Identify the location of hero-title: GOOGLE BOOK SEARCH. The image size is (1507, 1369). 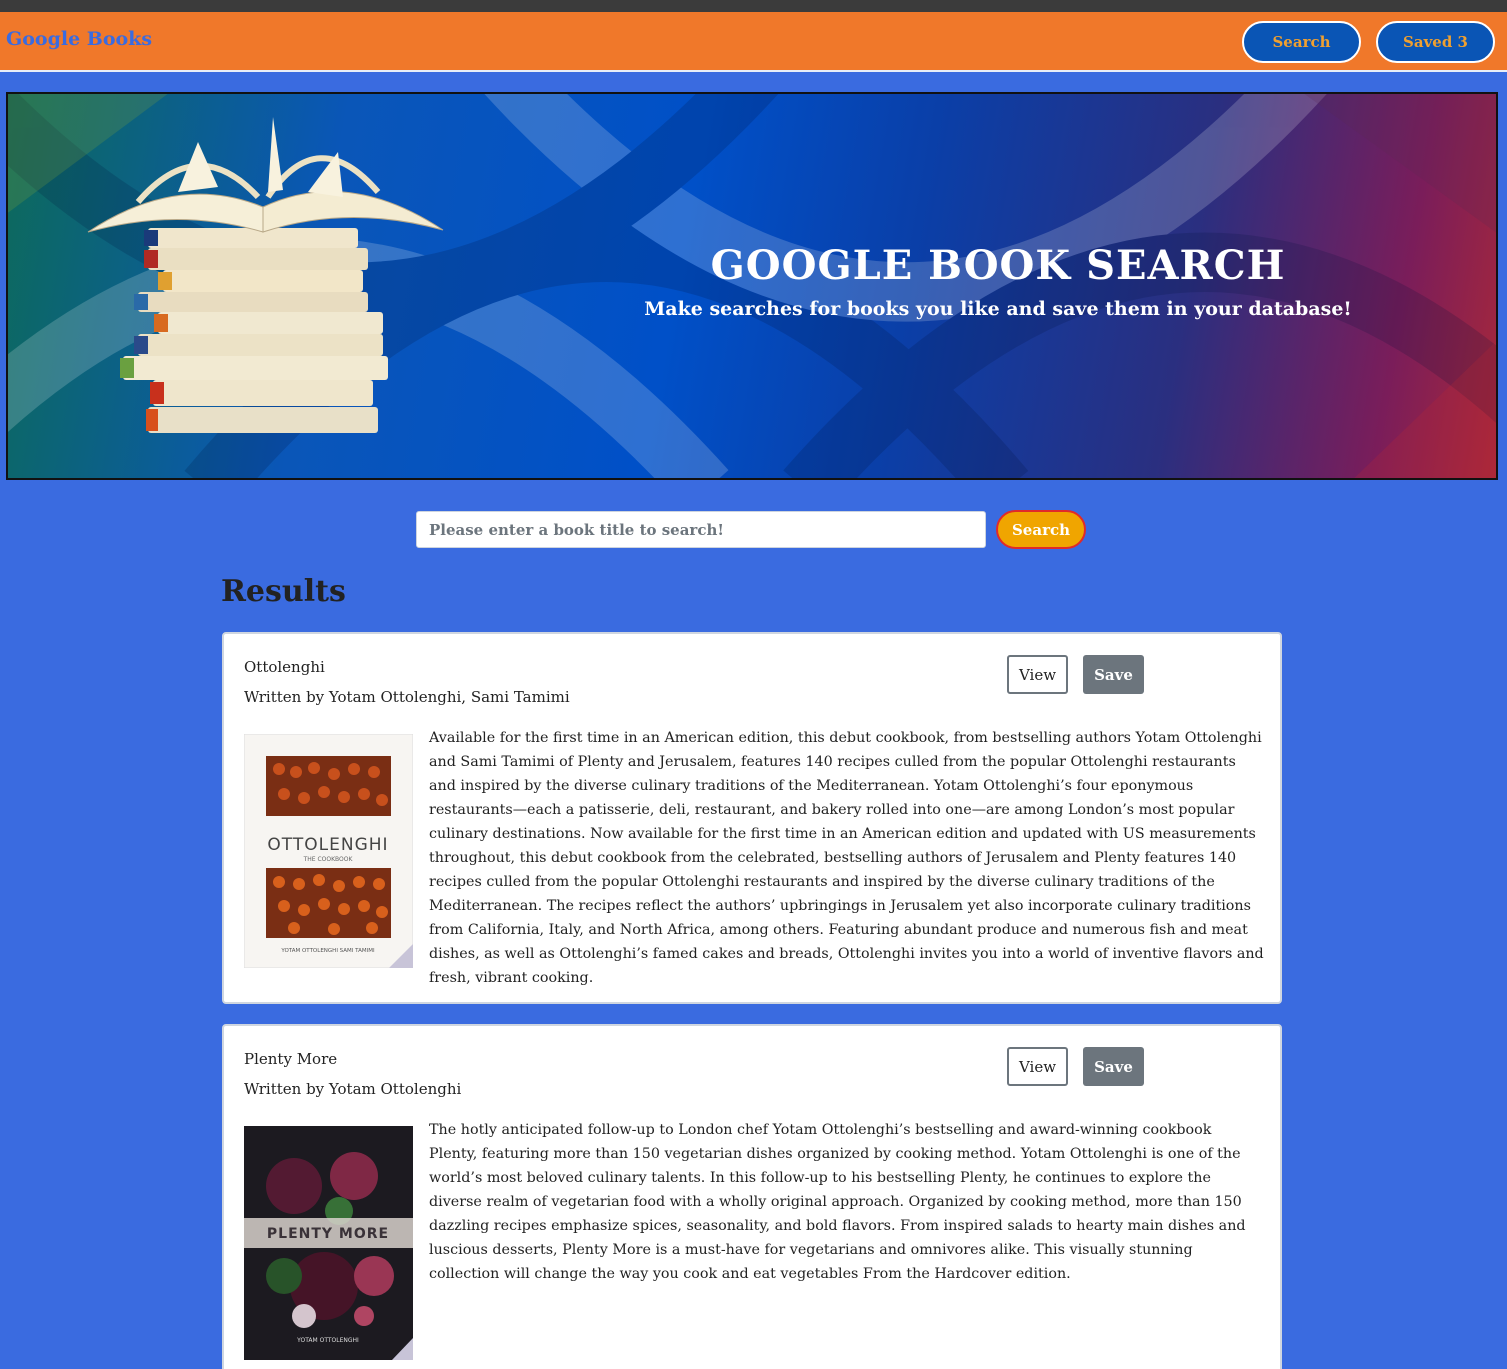
(998, 265).